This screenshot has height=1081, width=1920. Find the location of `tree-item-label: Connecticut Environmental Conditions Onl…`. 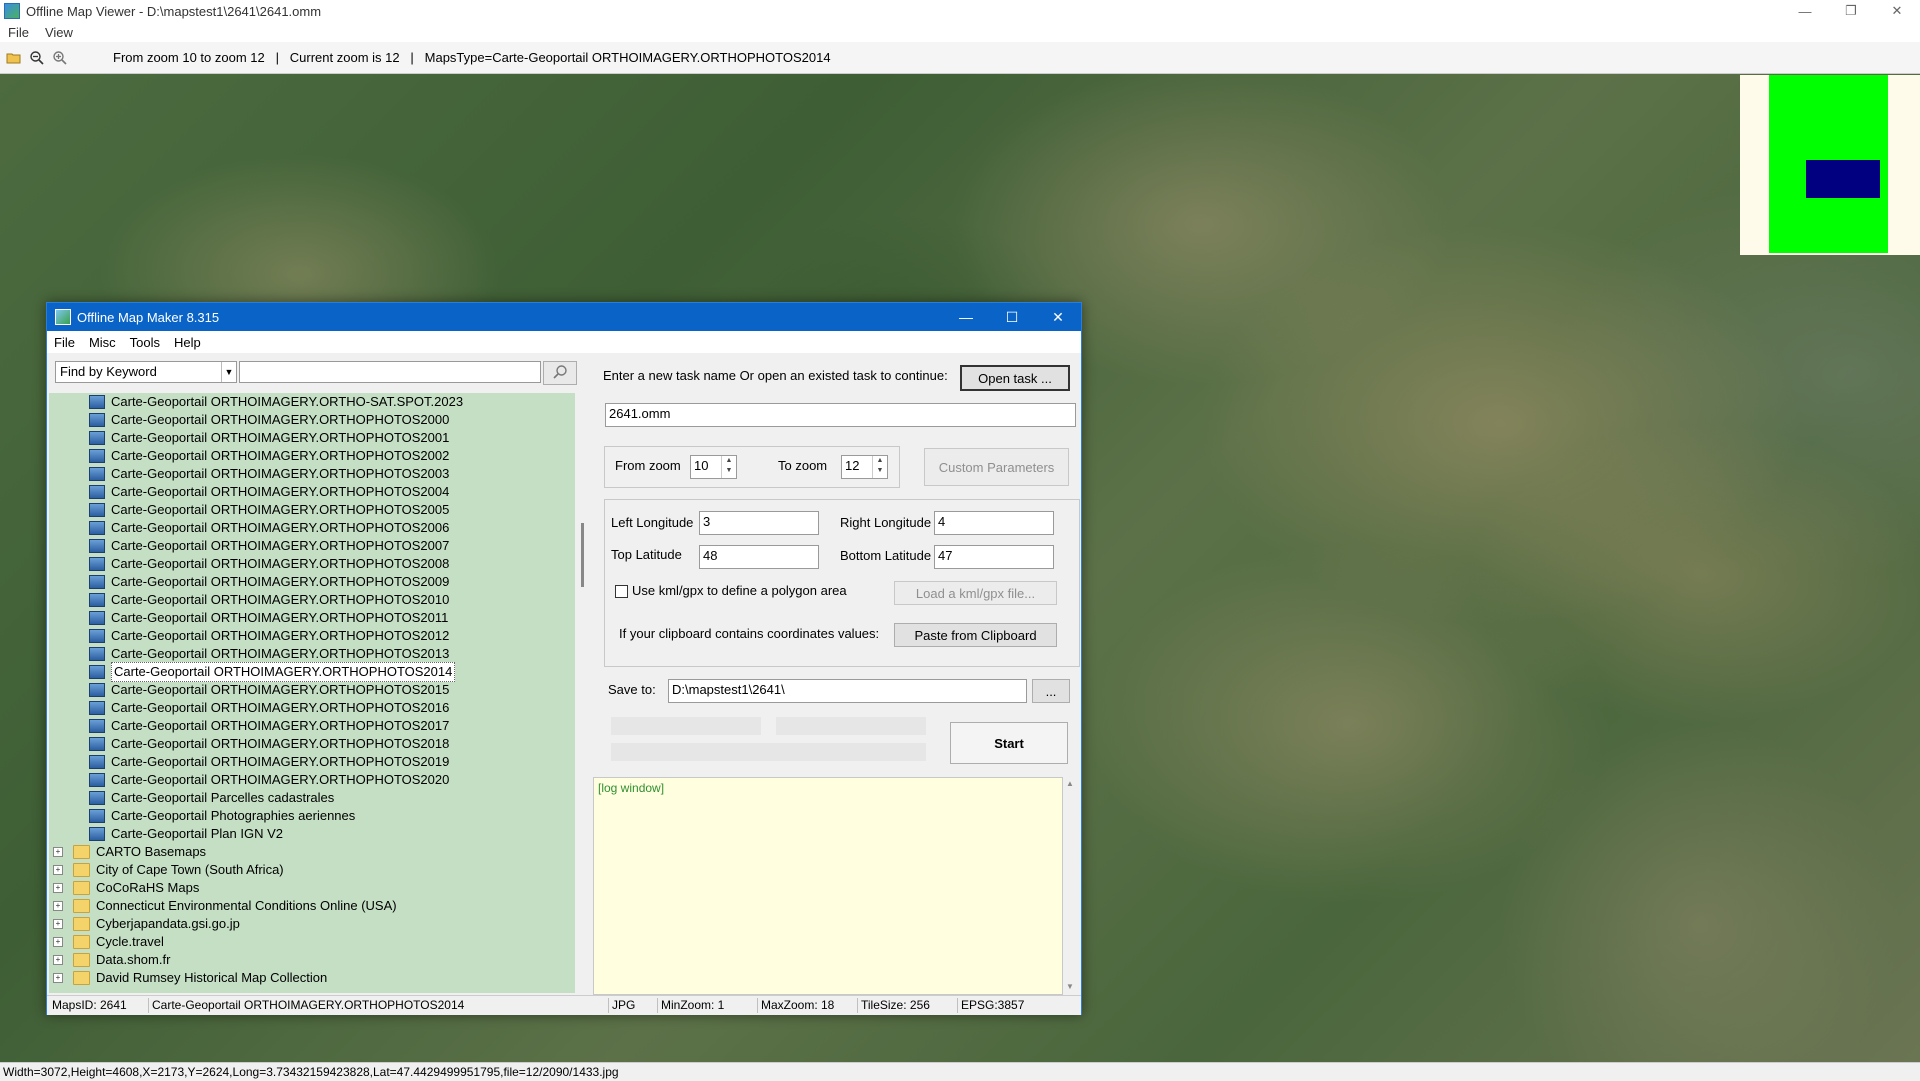

tree-item-label: Connecticut Environmental Conditions Onl… is located at coordinates (246, 905).